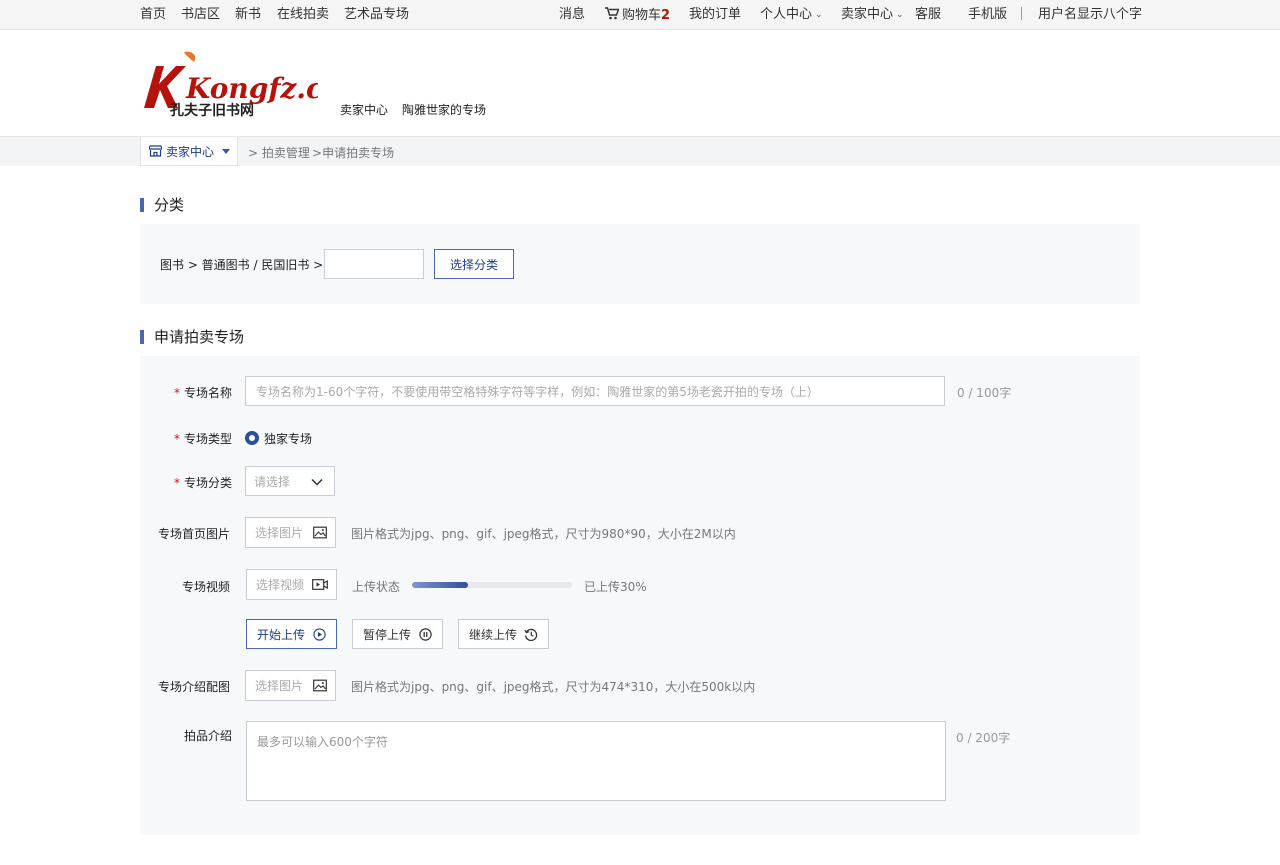 The width and height of the screenshot is (1280, 865). Describe the element at coordinates (248, 15) in the screenshot. I see `nav-new-books-link: 新书` at that location.